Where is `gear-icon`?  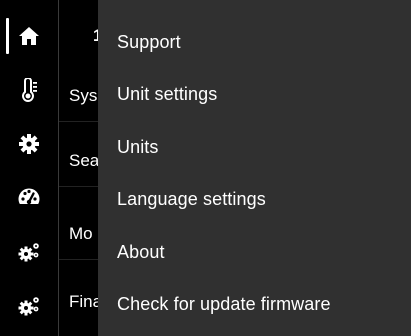 gear-icon is located at coordinates (29, 144).